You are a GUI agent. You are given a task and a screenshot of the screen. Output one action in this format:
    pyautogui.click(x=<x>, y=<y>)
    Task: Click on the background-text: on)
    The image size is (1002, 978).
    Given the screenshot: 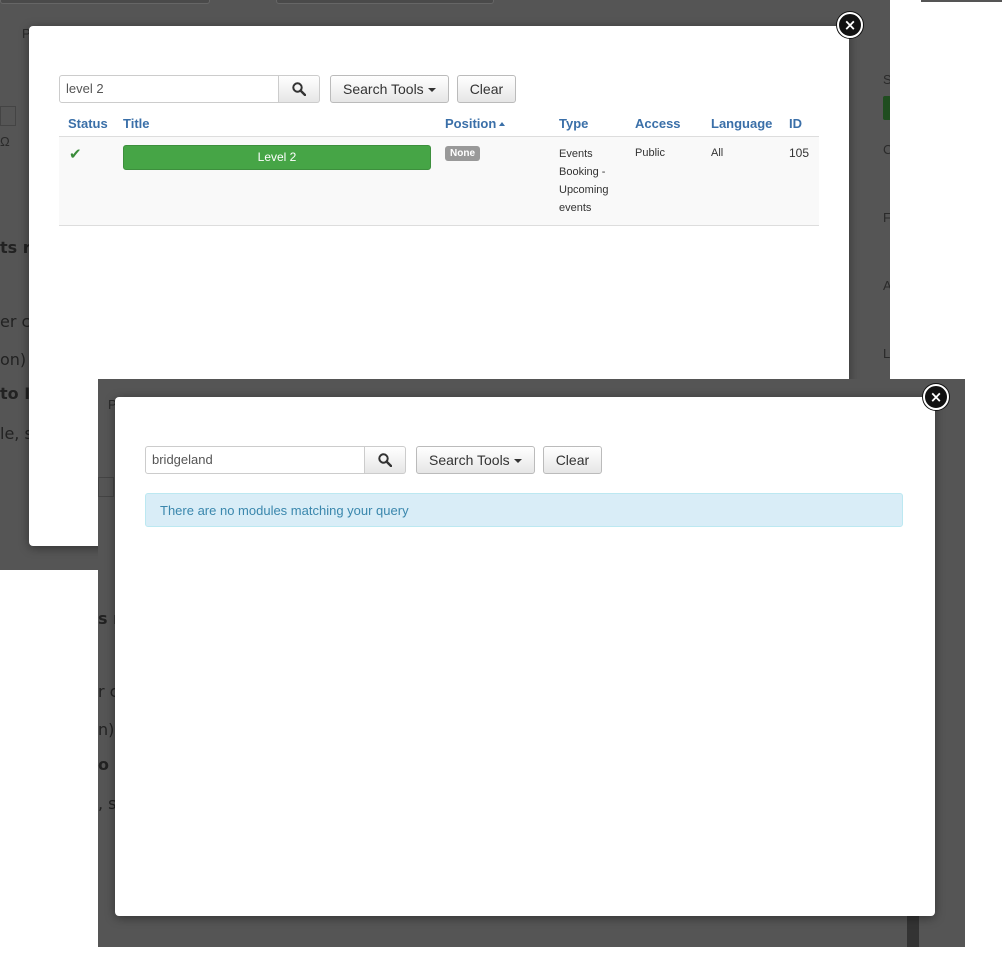 What is the action you would take?
    pyautogui.click(x=13, y=359)
    